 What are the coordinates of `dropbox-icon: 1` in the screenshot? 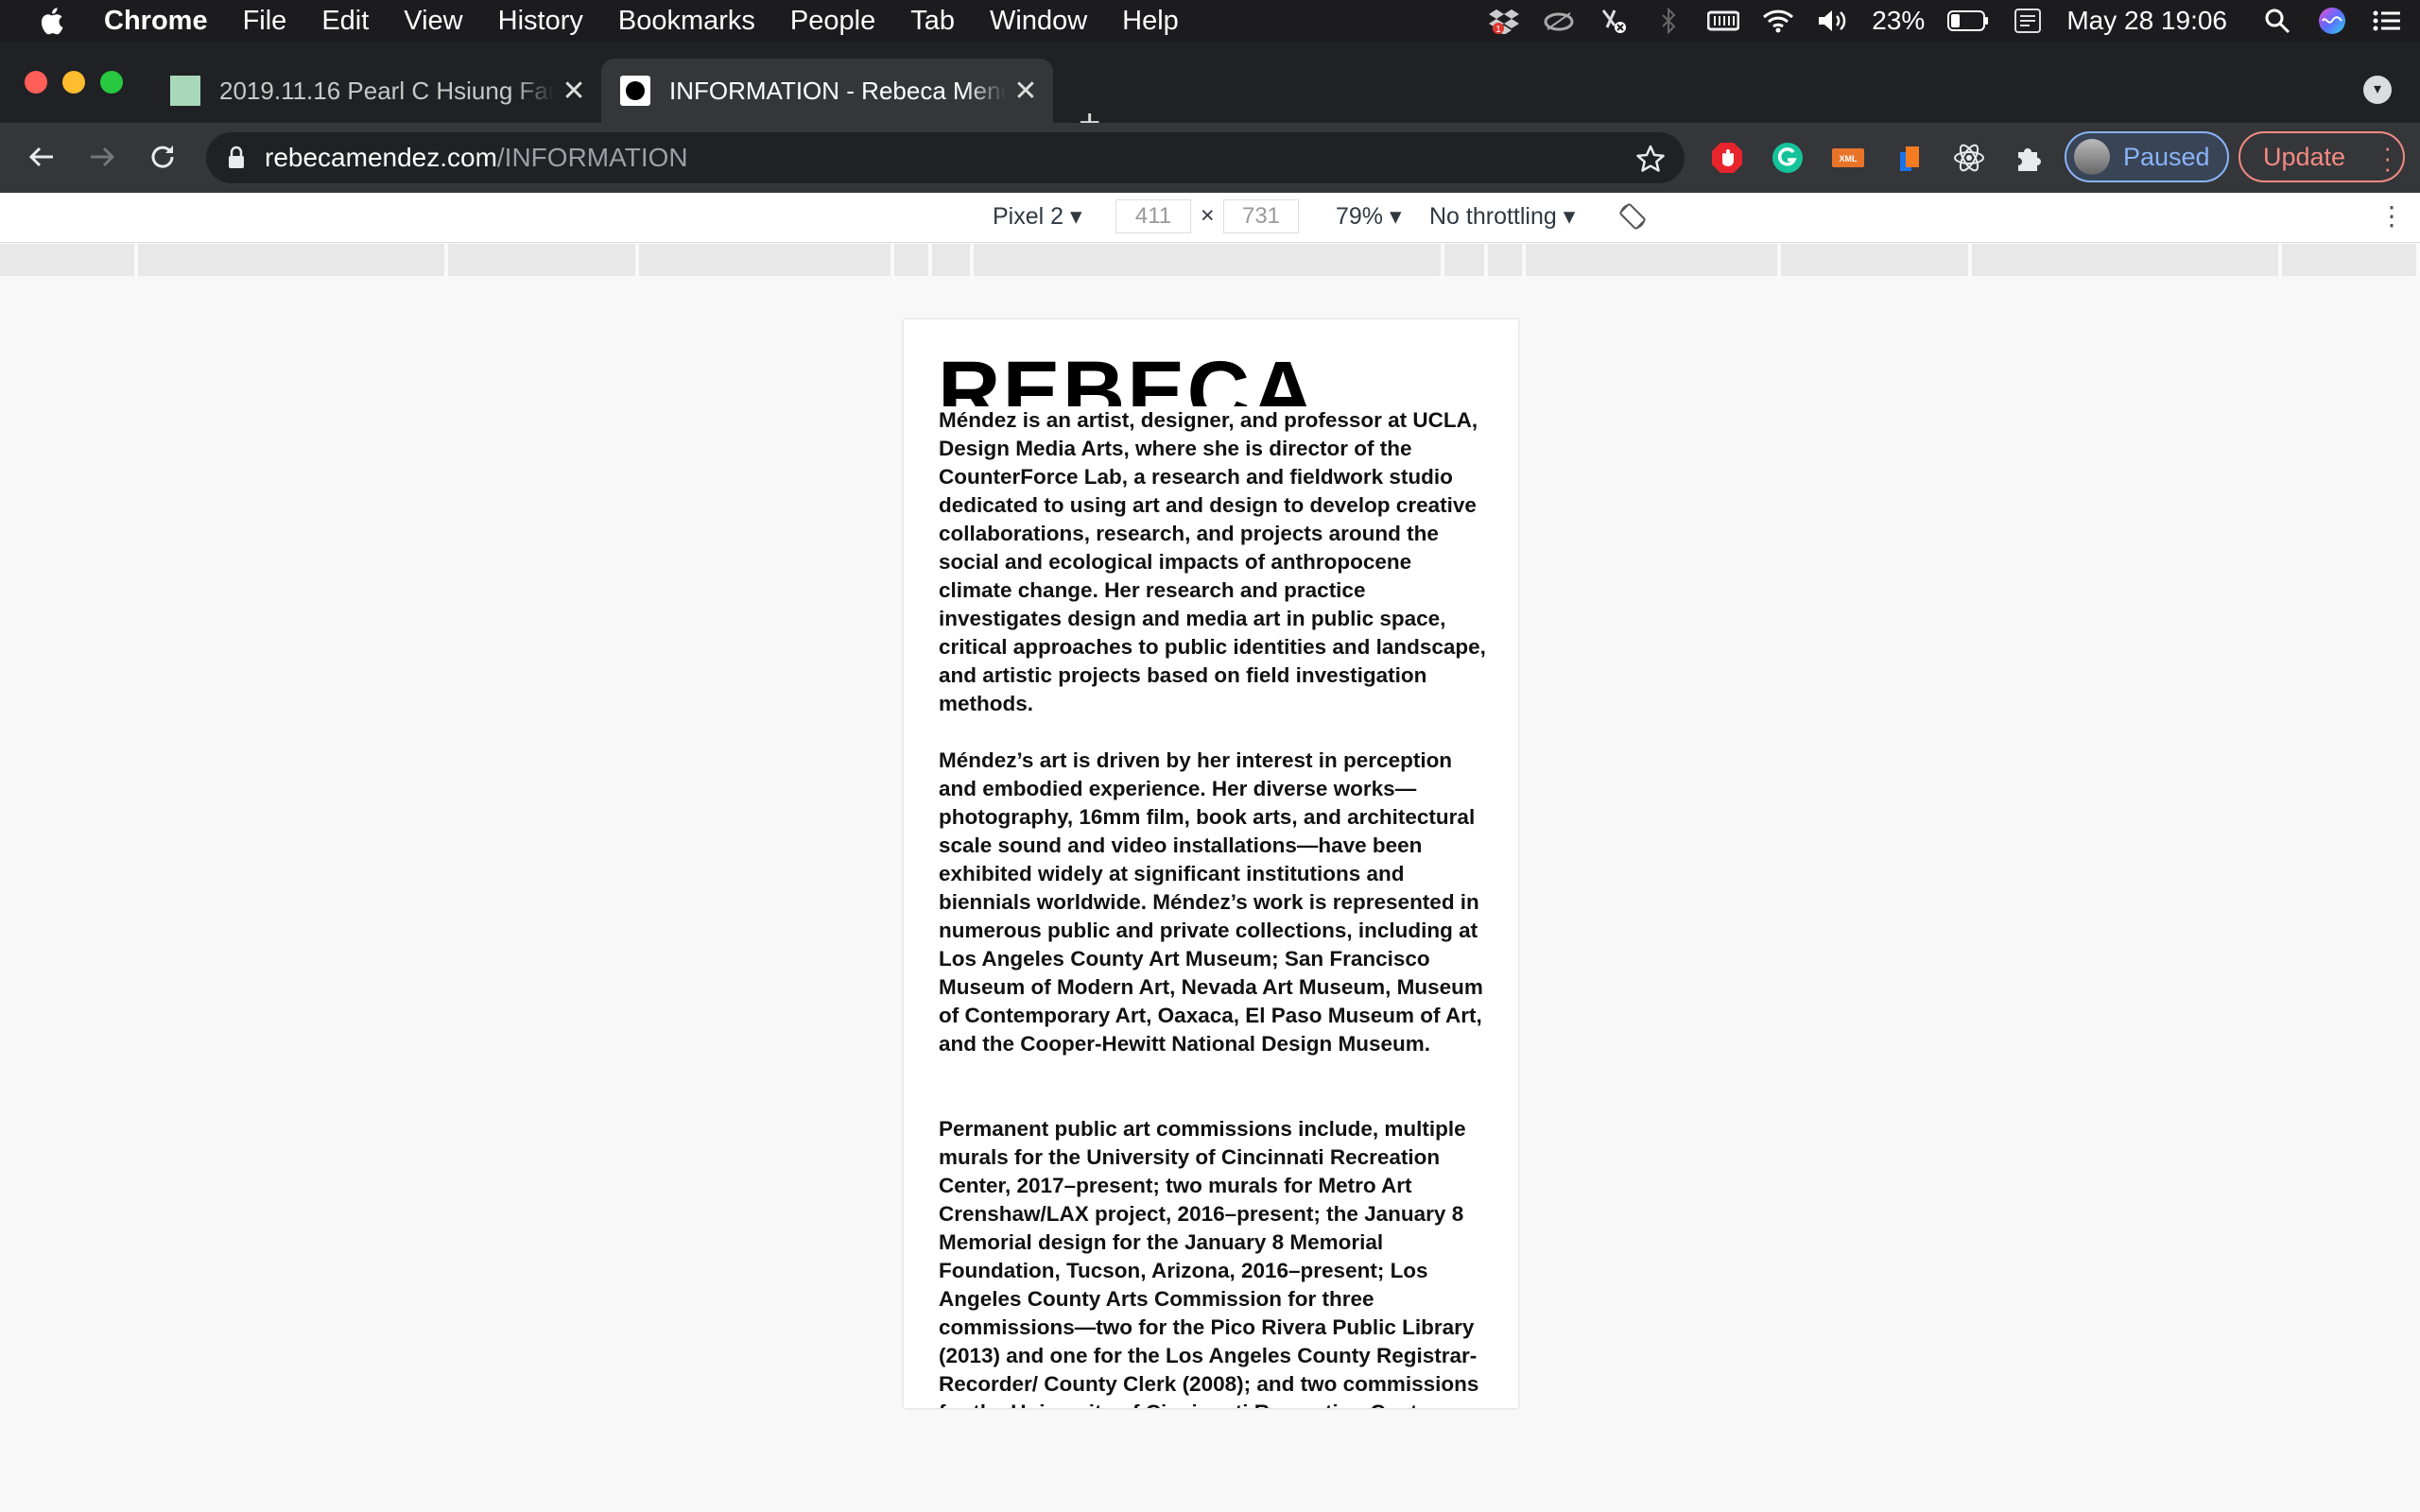 It's located at (1504, 21).